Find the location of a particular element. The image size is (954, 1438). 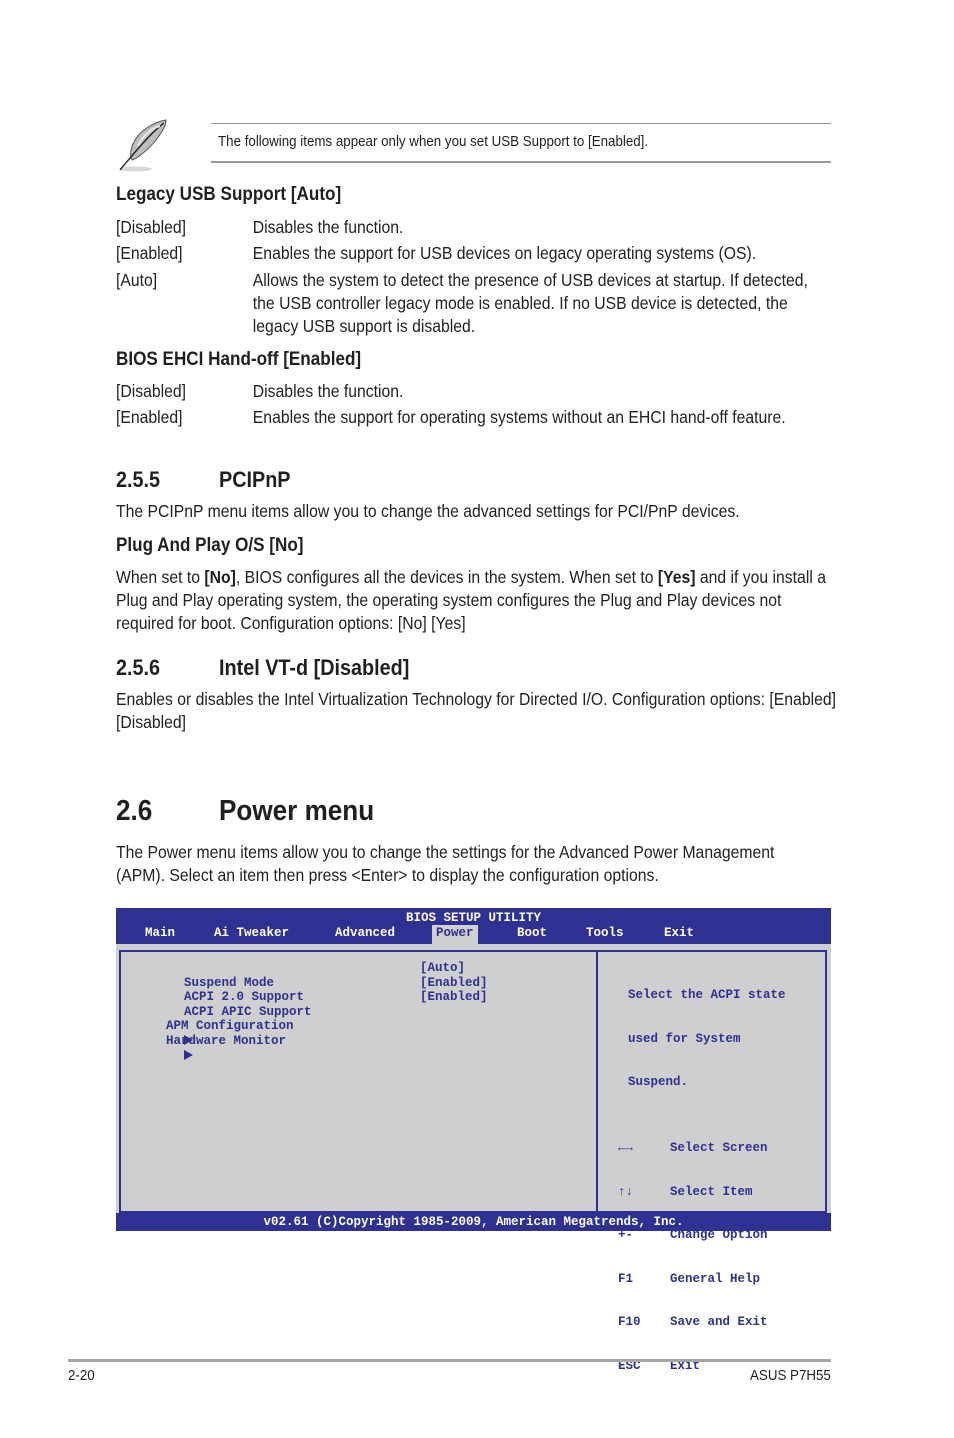

setting-value: [Auto] is located at coordinates (442, 968).